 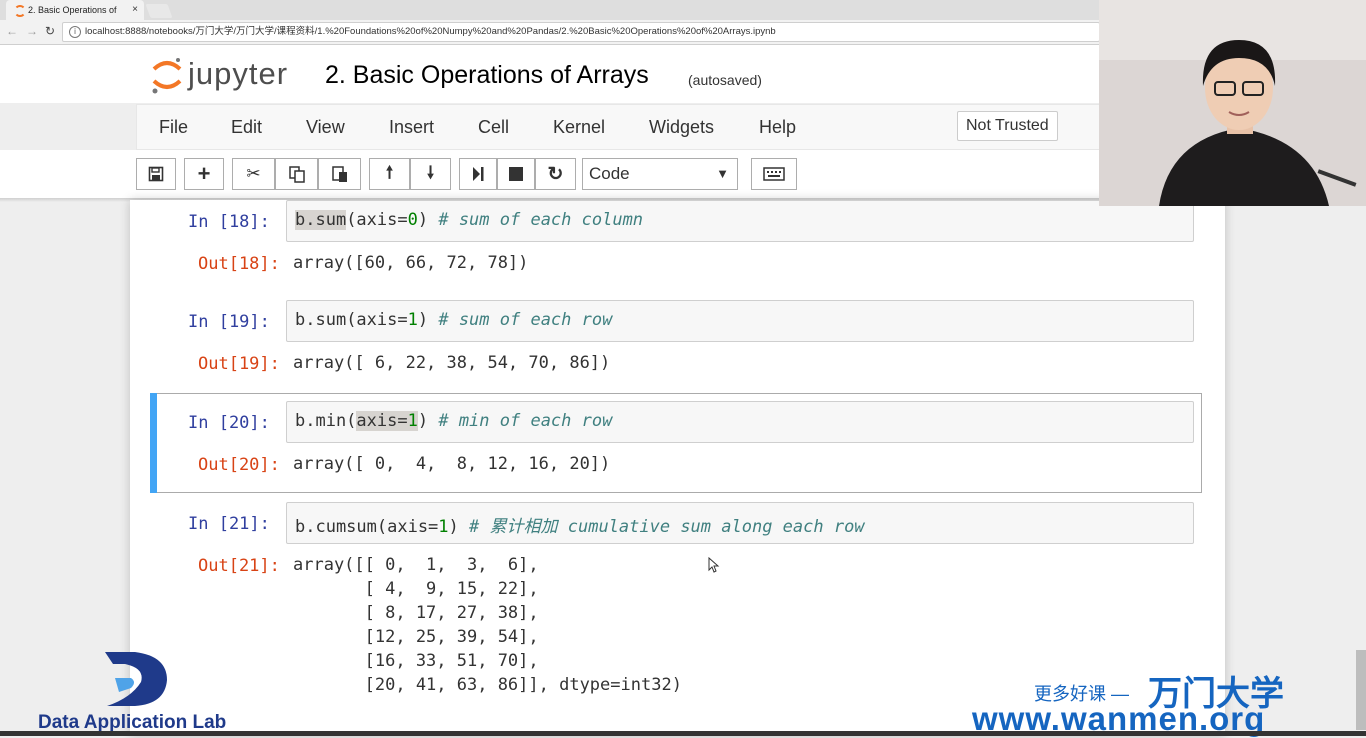 What do you see at coordinates (229, 322) in the screenshot?
I see `input-prompt: In [19]:` at bounding box center [229, 322].